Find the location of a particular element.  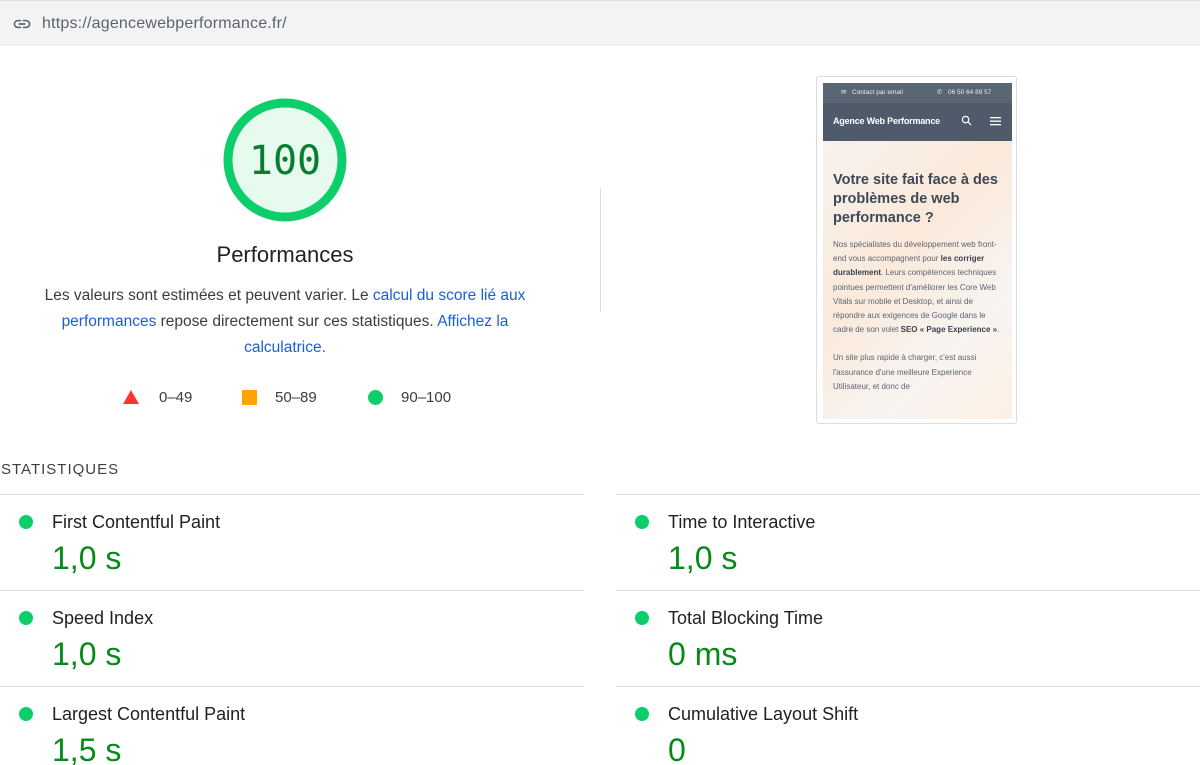

metric-label: First Contentful Paint is located at coordinates (136, 522).